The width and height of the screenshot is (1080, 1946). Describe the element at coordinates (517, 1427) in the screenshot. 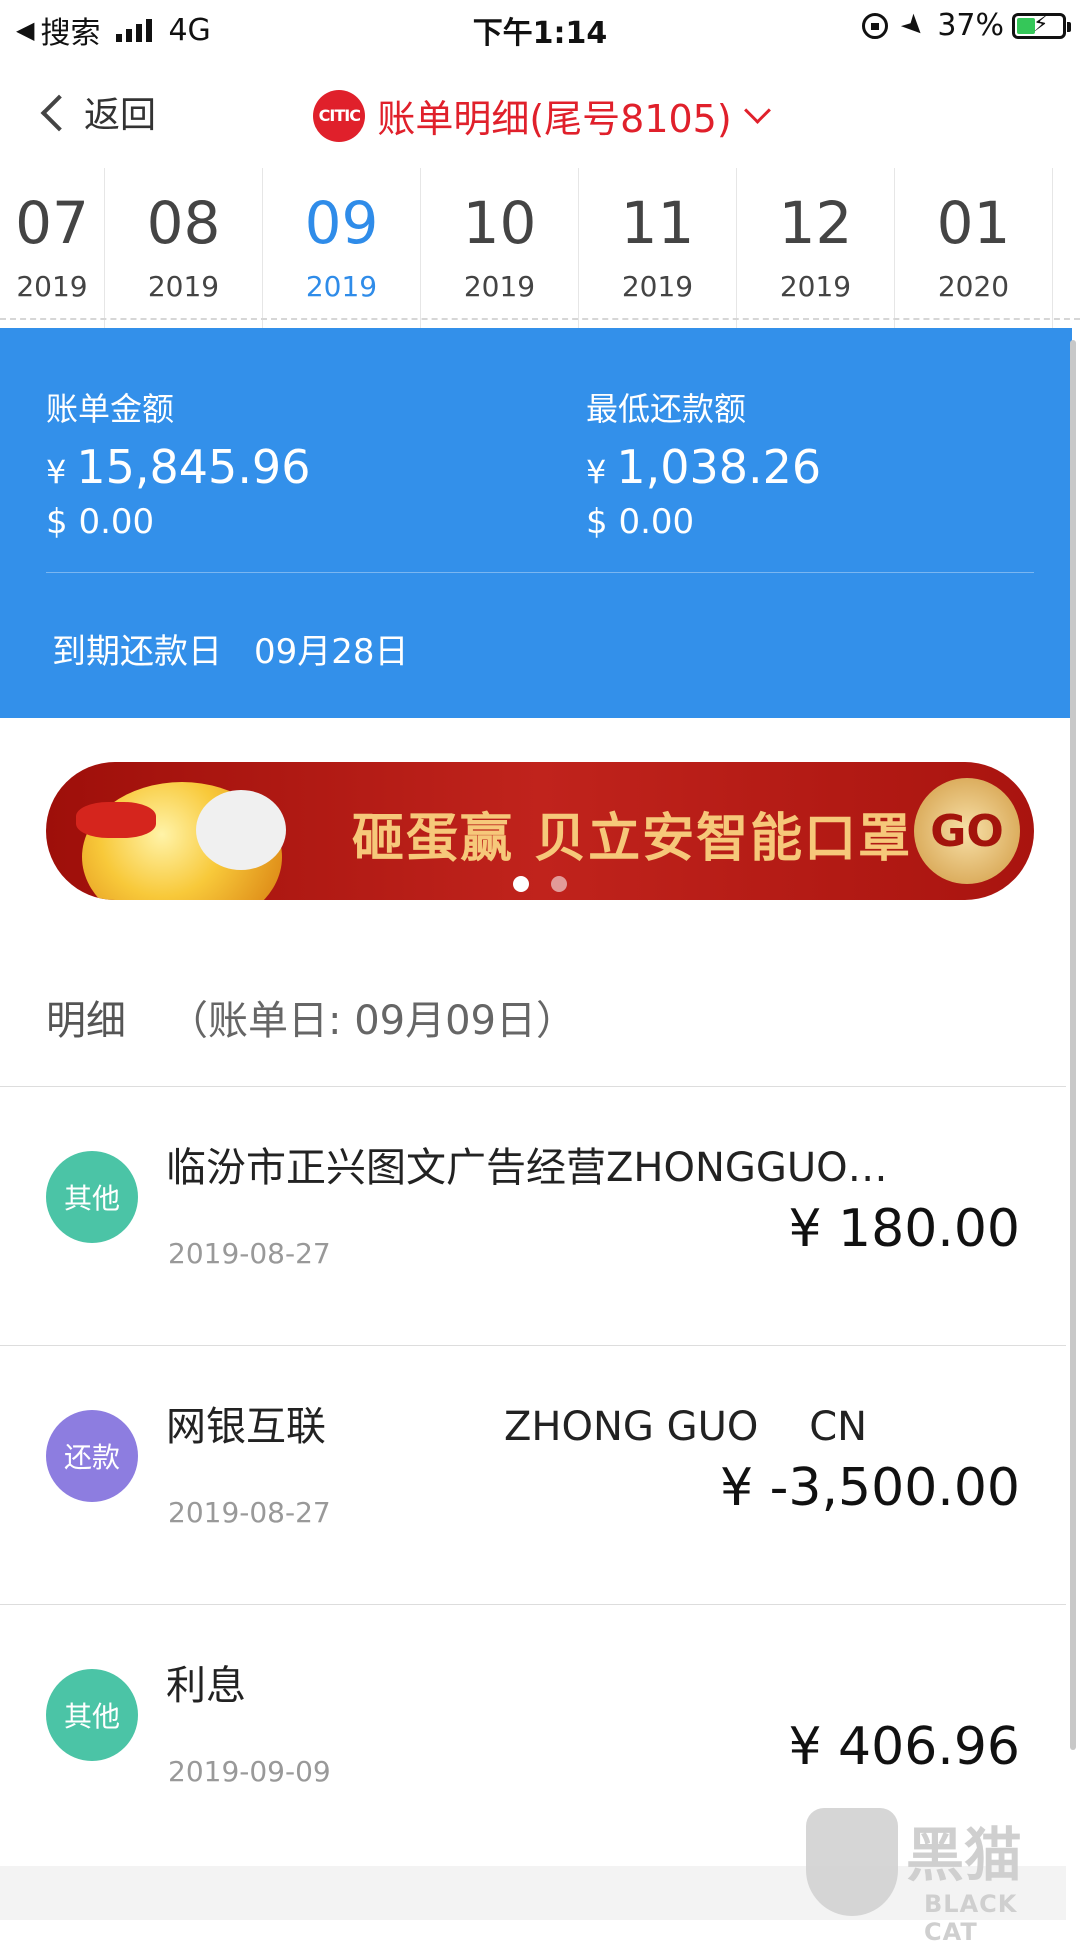

I see `transaction-description: 网银互联 ZHONG GUO CN` at that location.